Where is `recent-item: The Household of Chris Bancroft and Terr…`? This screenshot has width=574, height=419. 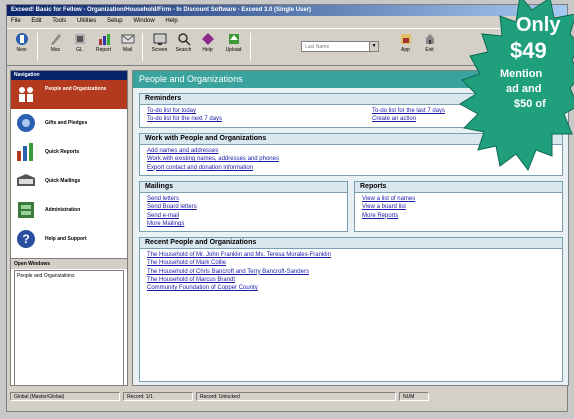
recent-item: The Household of Chris Bancroft and Terr… is located at coordinates (235, 272).